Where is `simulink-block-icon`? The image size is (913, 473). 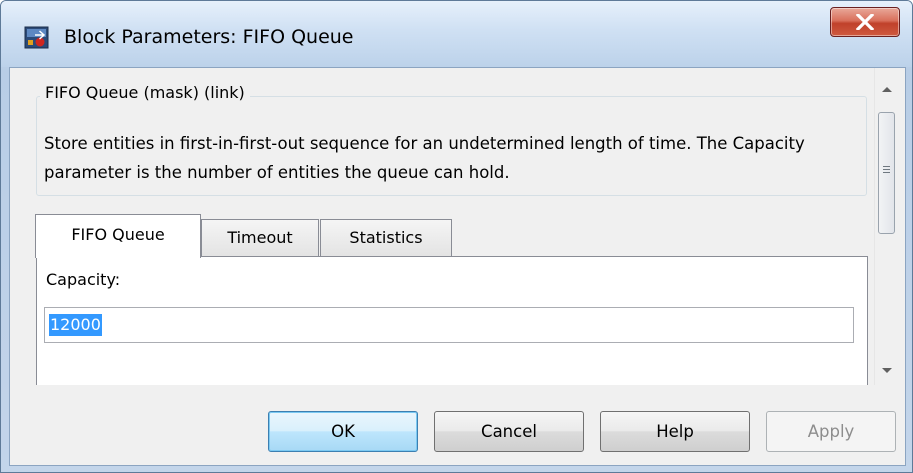 simulink-block-icon is located at coordinates (36, 37).